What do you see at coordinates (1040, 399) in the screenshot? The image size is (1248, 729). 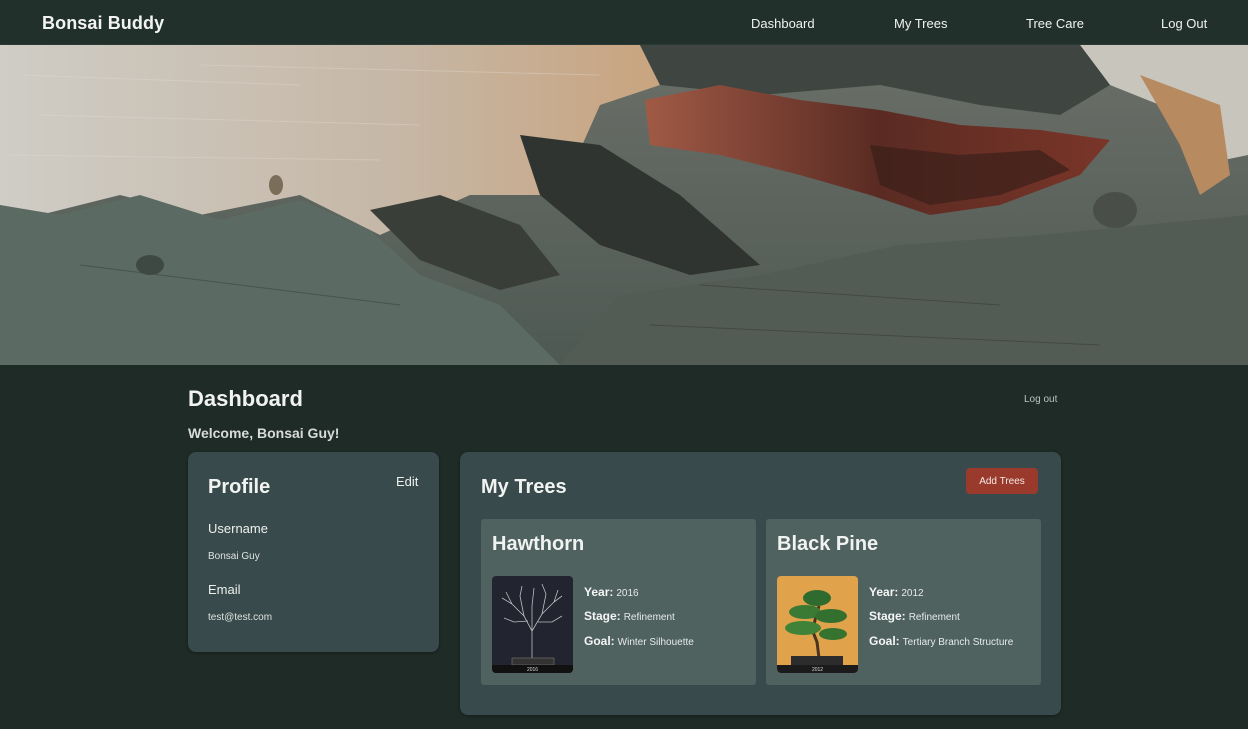 I see `logout-link: Log out` at bounding box center [1040, 399].